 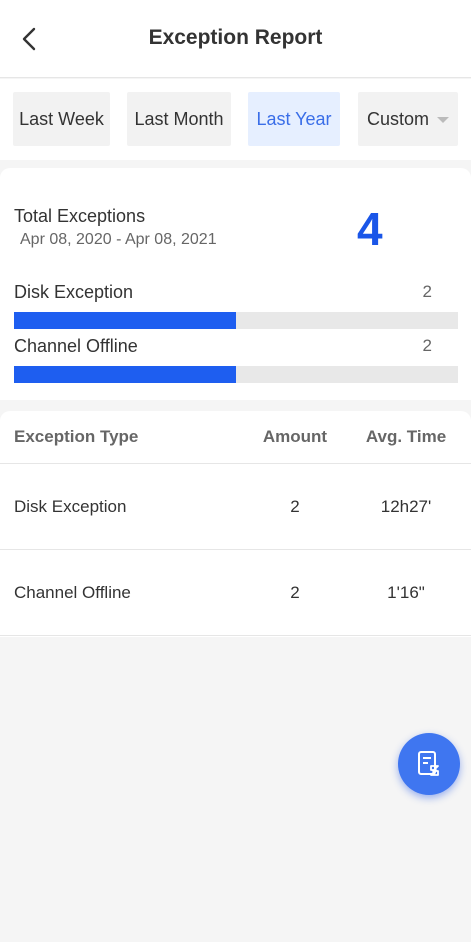 I want to click on report-fab-button, so click(x=429, y=764).